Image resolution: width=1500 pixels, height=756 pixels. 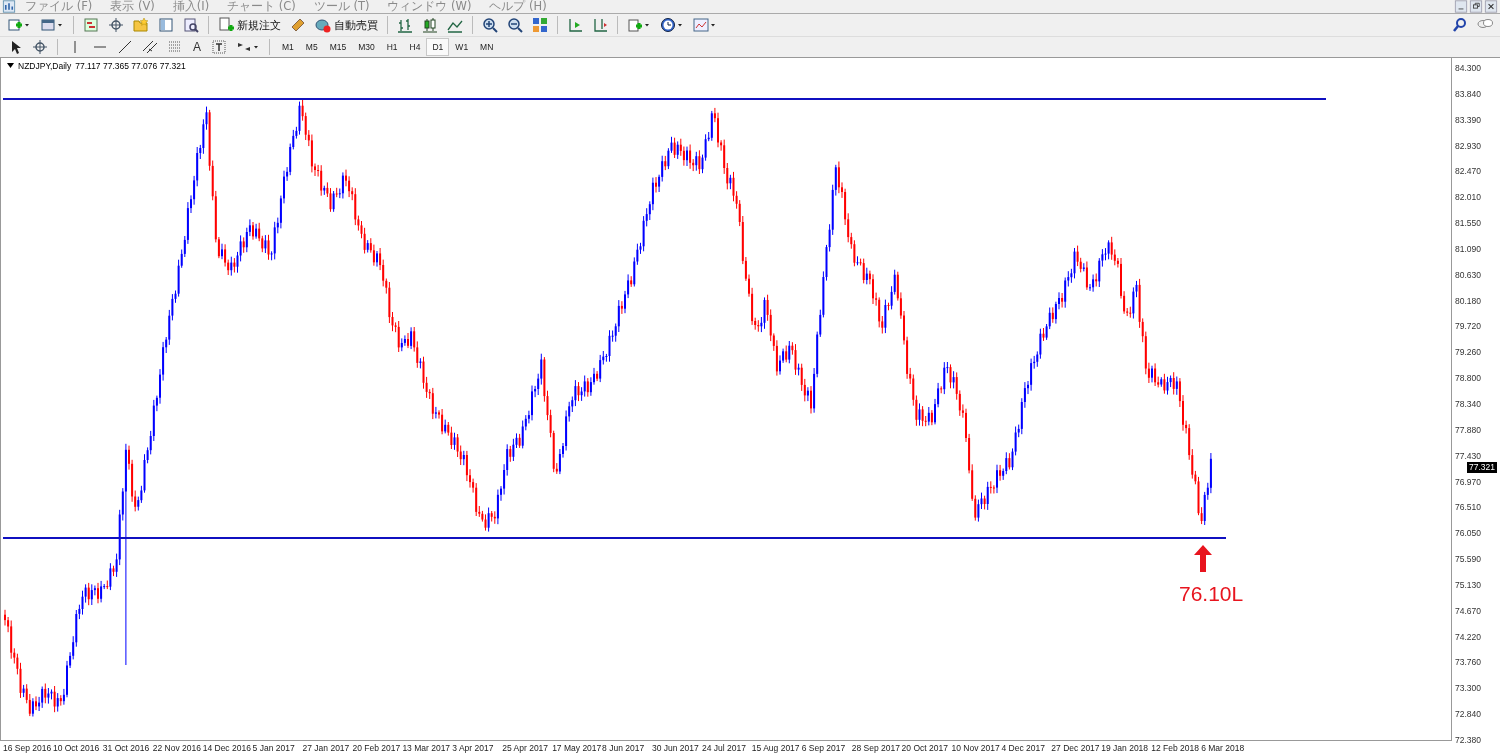 What do you see at coordinates (1468, 326) in the screenshot?
I see `price-label: 79.720` at bounding box center [1468, 326].